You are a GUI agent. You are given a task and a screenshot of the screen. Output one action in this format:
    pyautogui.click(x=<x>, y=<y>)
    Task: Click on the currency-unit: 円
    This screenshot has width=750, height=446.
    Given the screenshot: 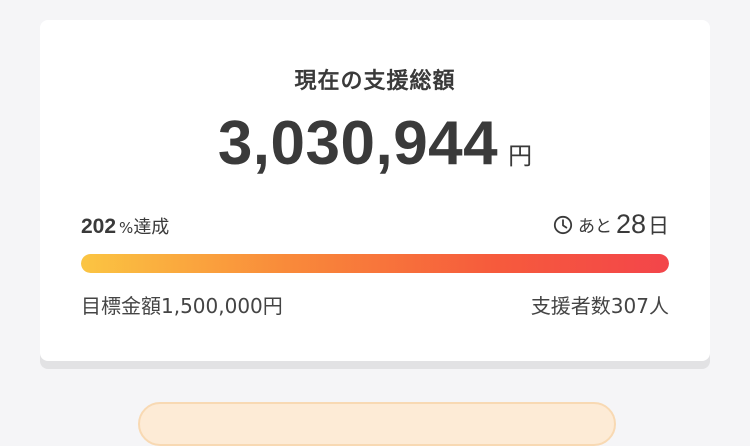 What is the action you would take?
    pyautogui.click(x=520, y=156)
    